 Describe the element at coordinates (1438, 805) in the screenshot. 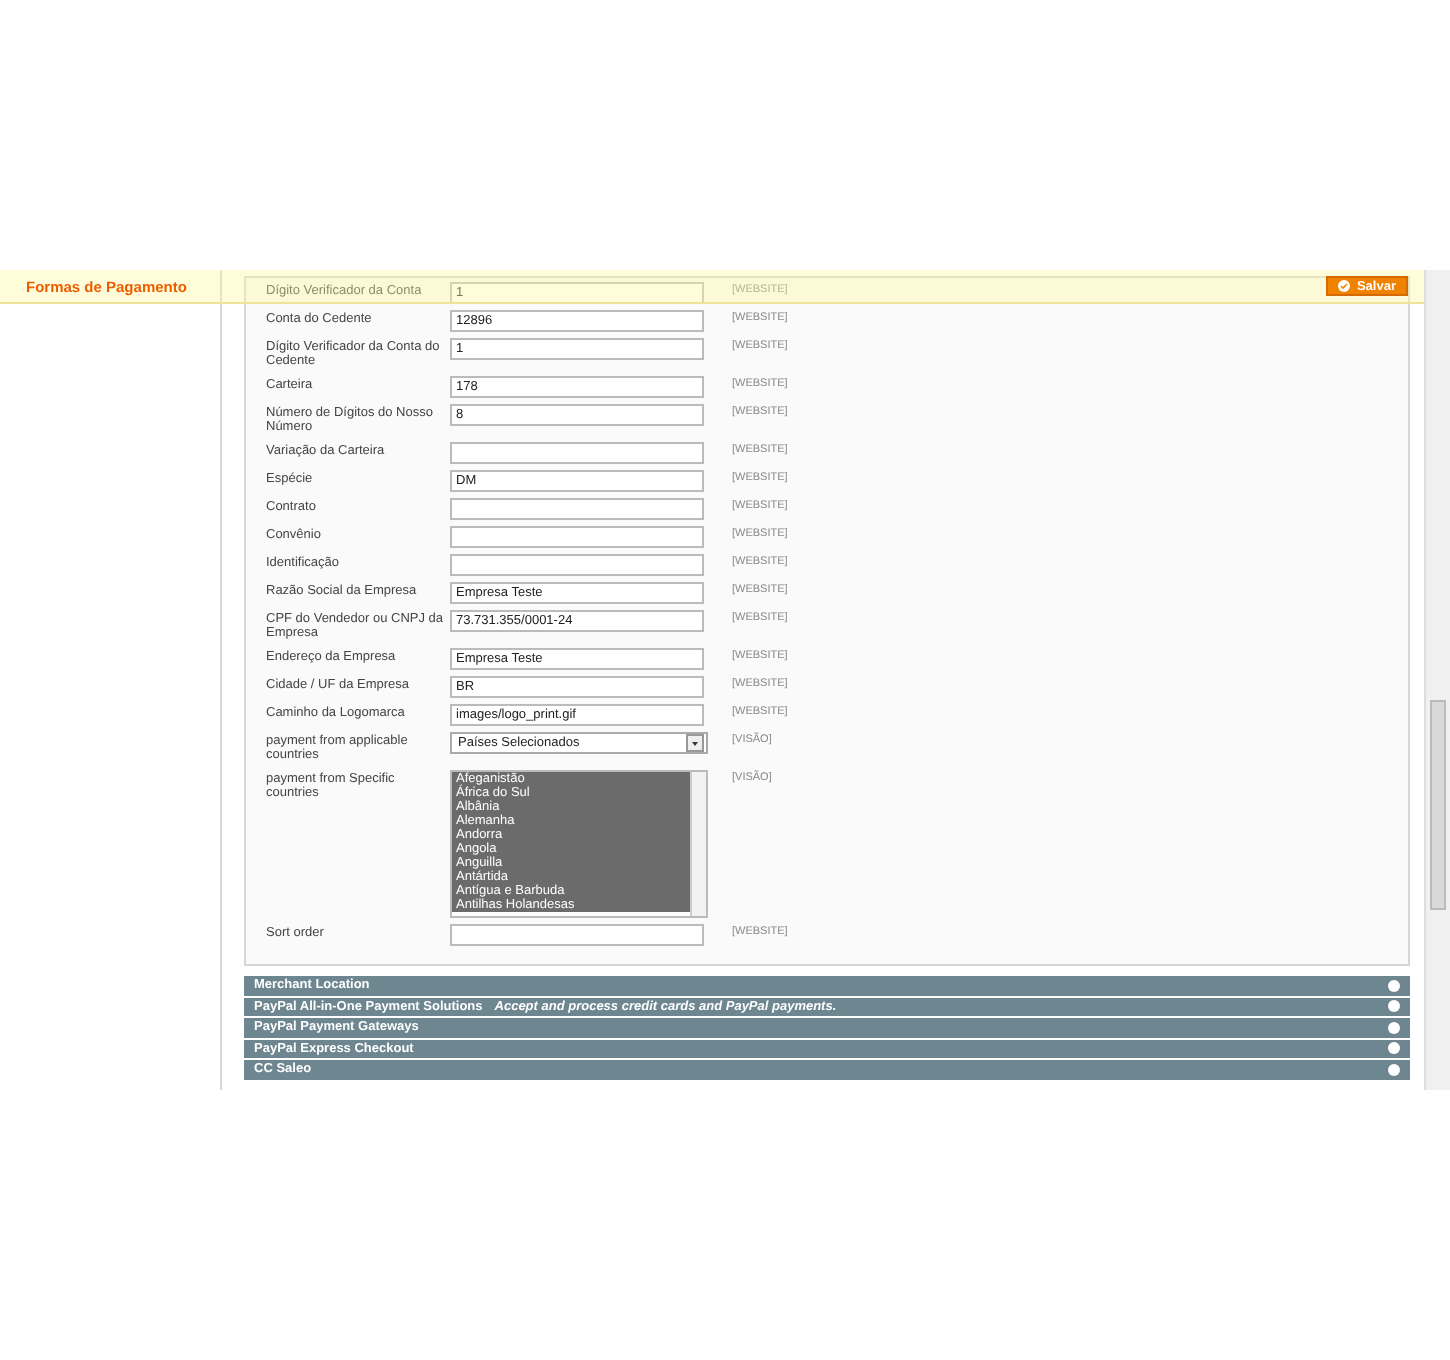

I see `scroll-thumb` at that location.